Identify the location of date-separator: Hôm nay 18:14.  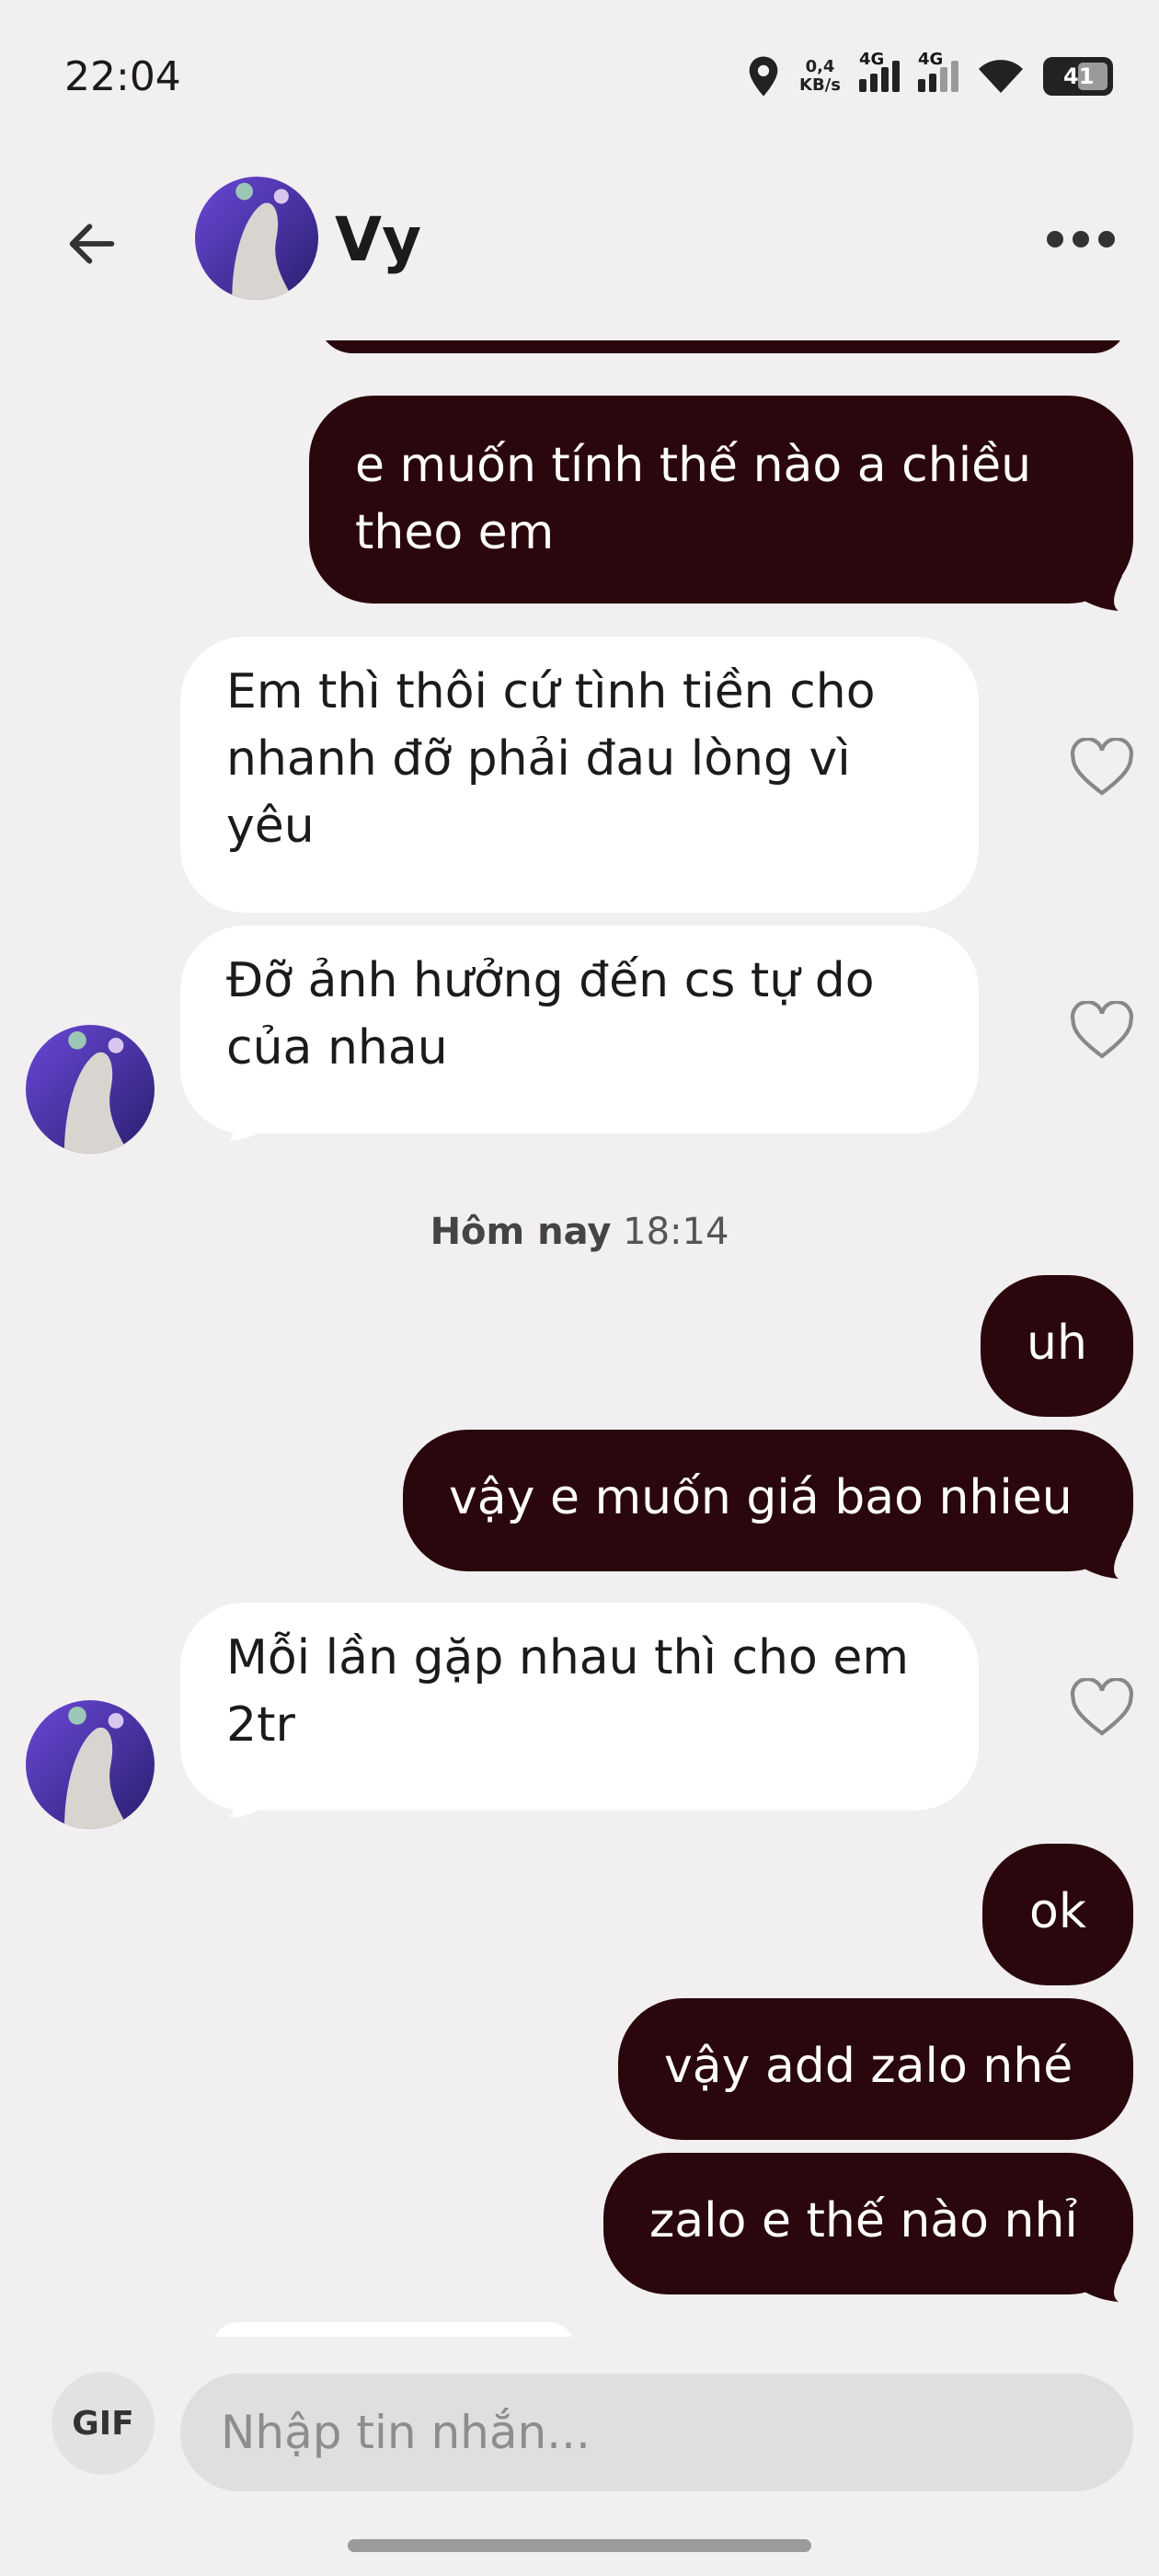
(579, 1232).